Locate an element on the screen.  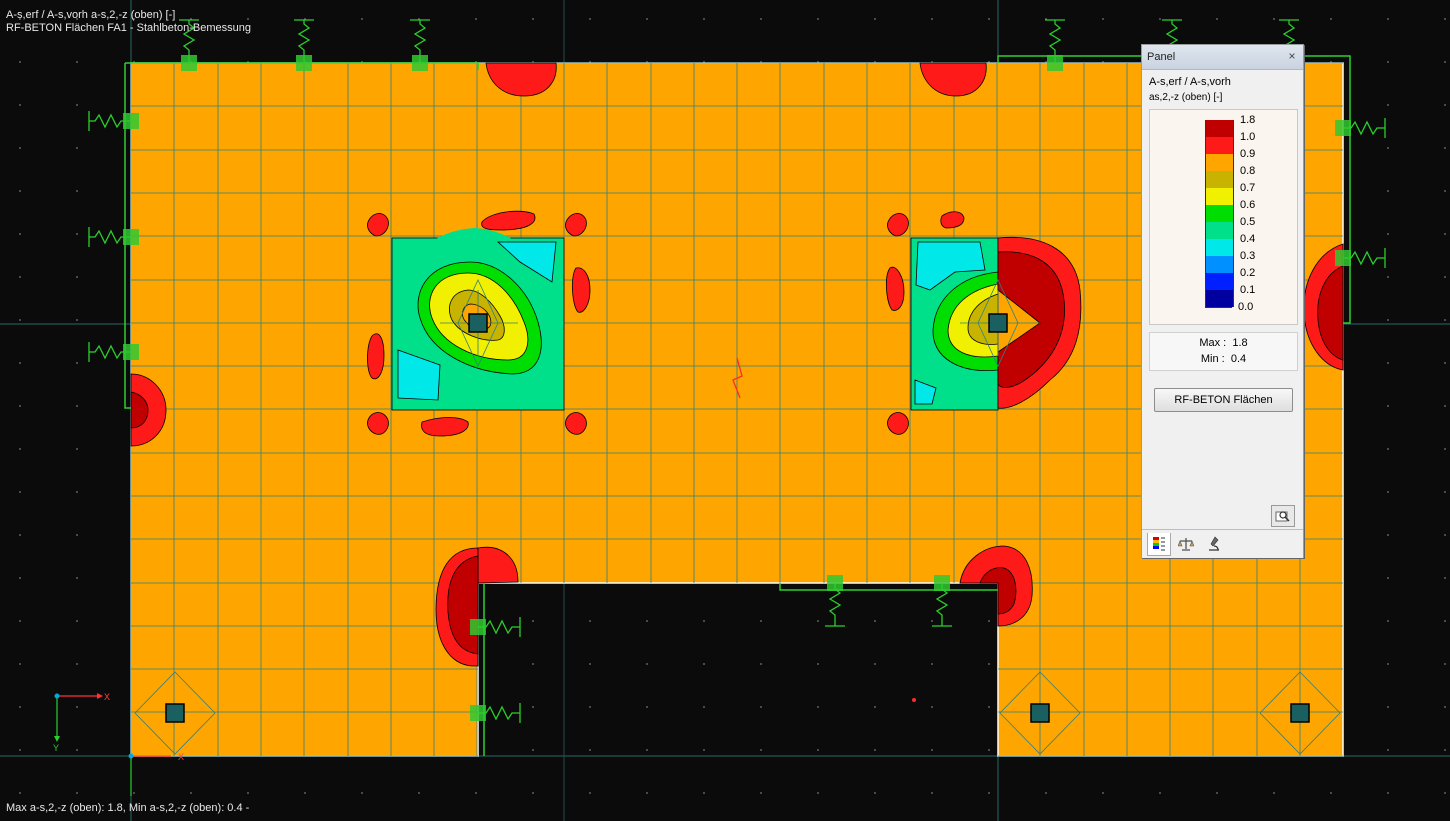
zoom-icon is located at coordinates (1283, 516).